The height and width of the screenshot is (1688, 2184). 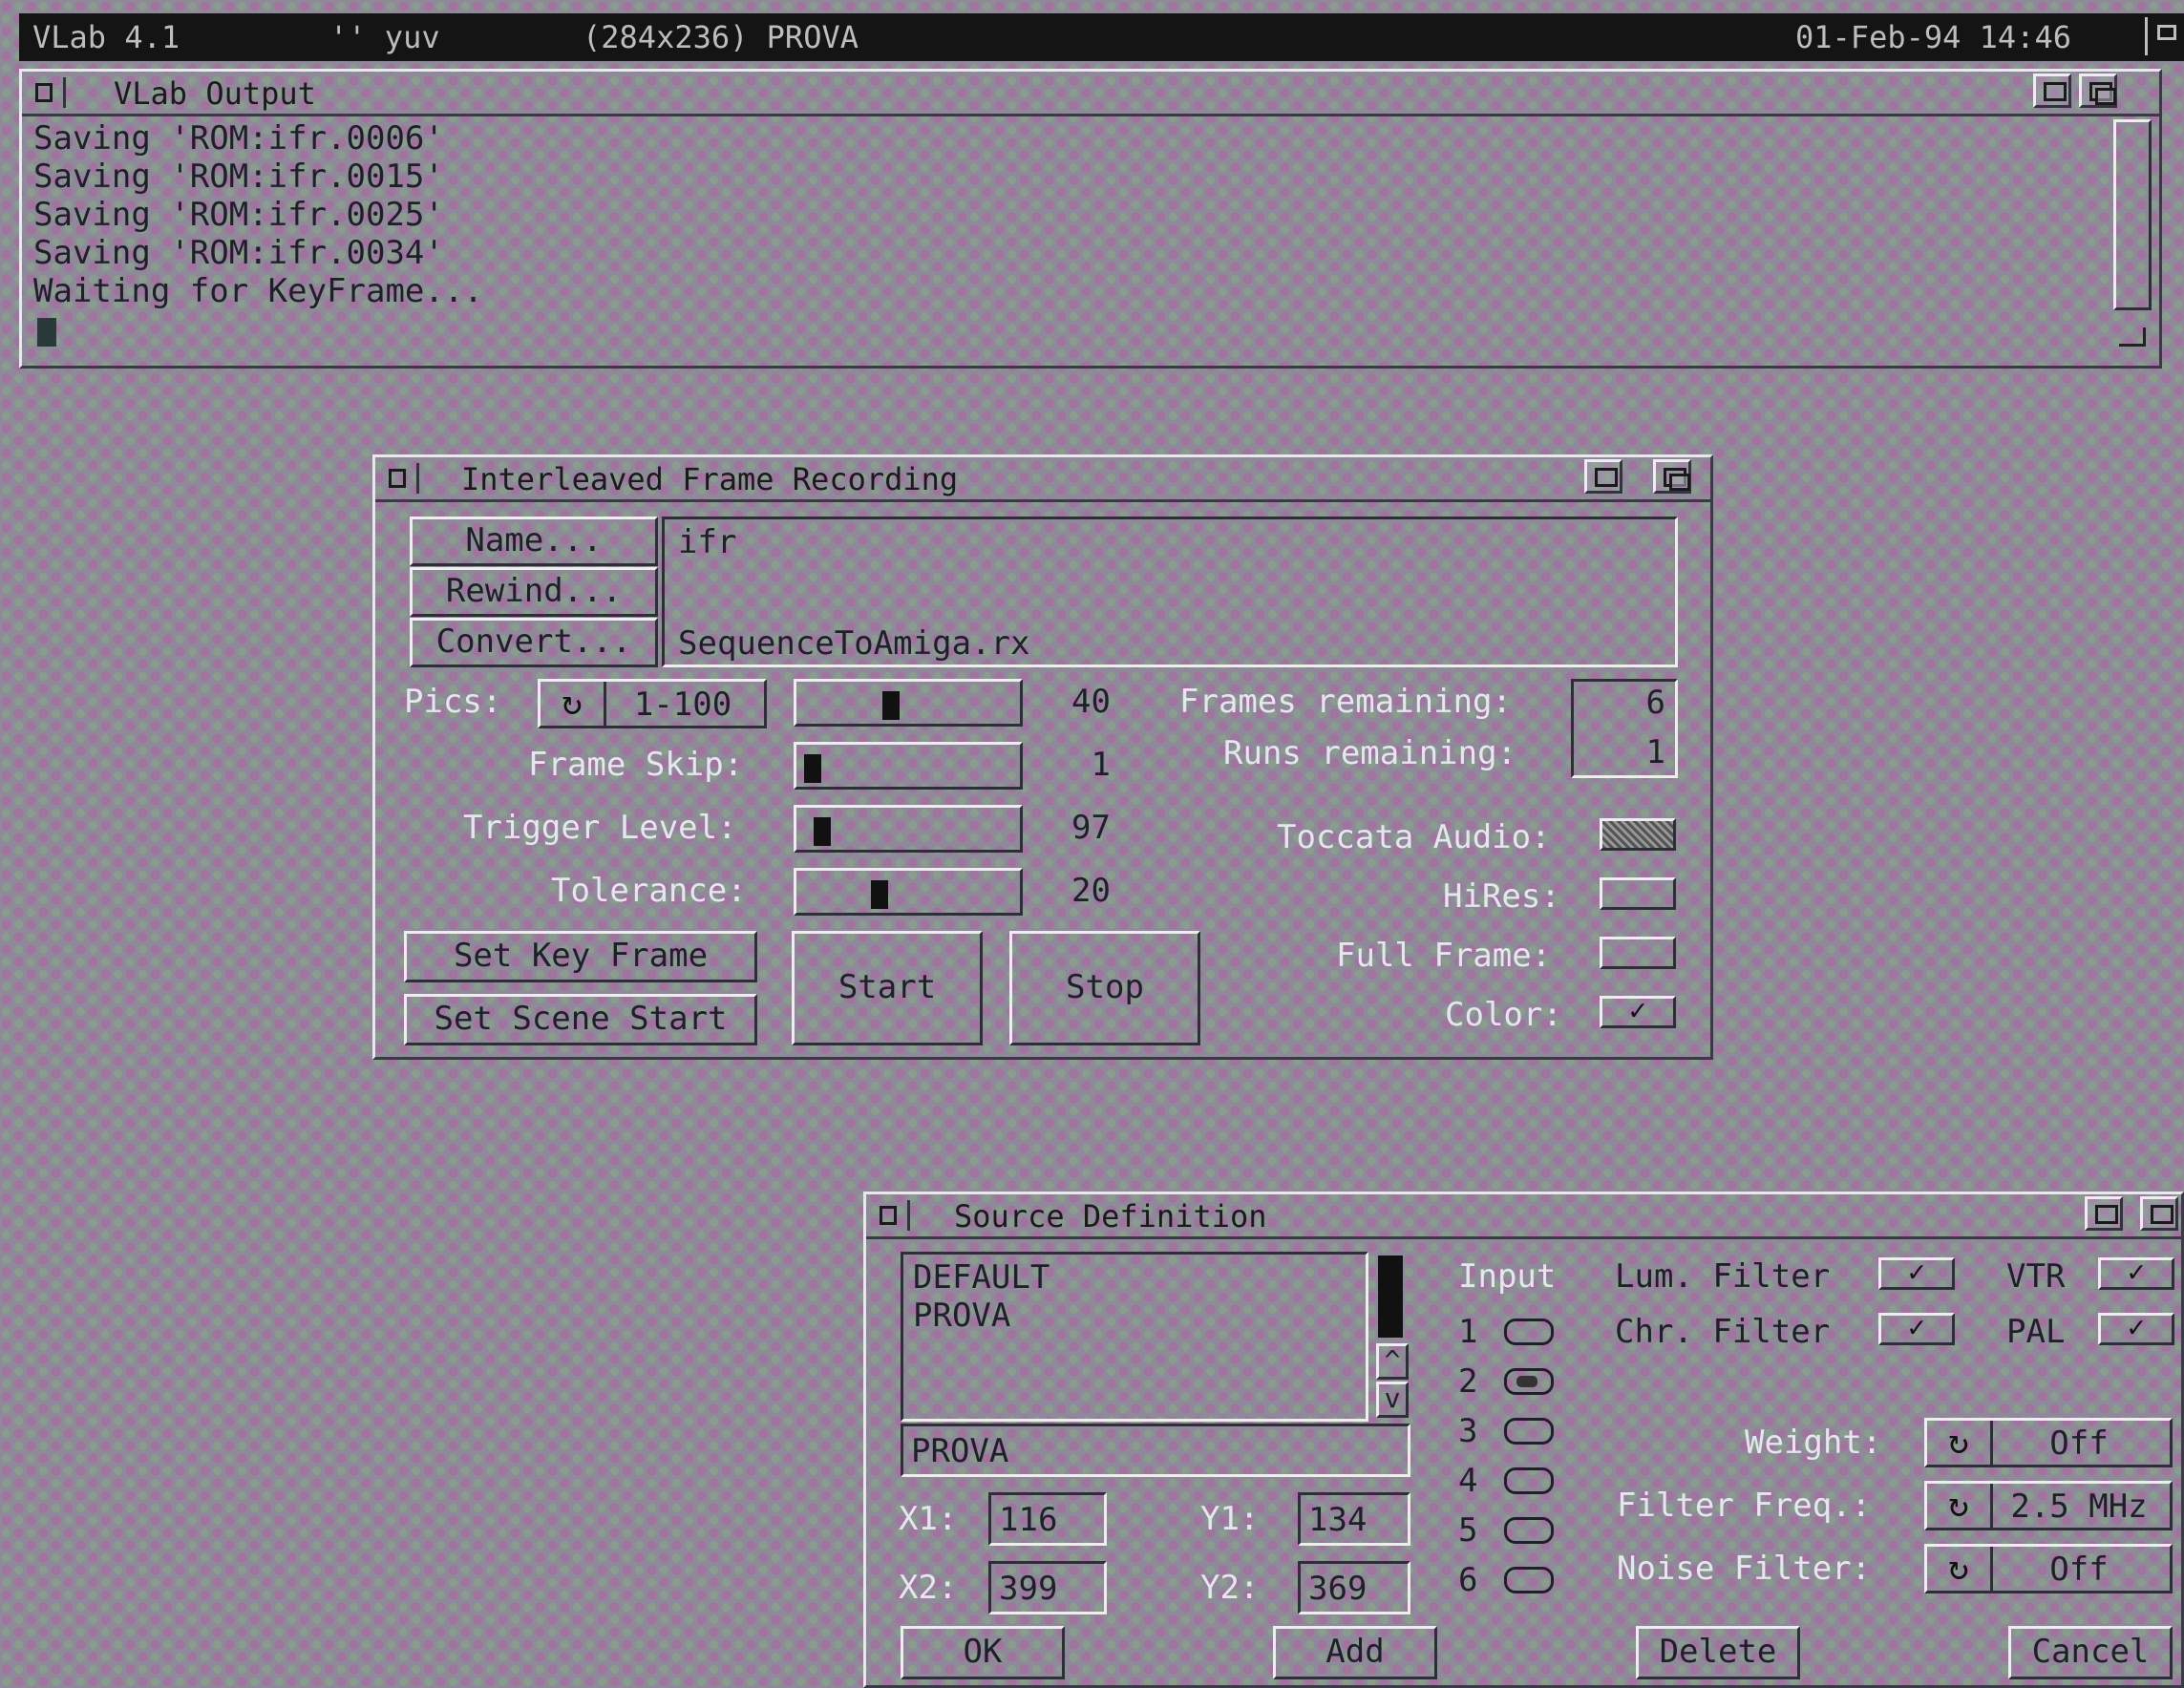 What do you see at coordinates (928, 1588) in the screenshot?
I see `x2-label: X2:` at bounding box center [928, 1588].